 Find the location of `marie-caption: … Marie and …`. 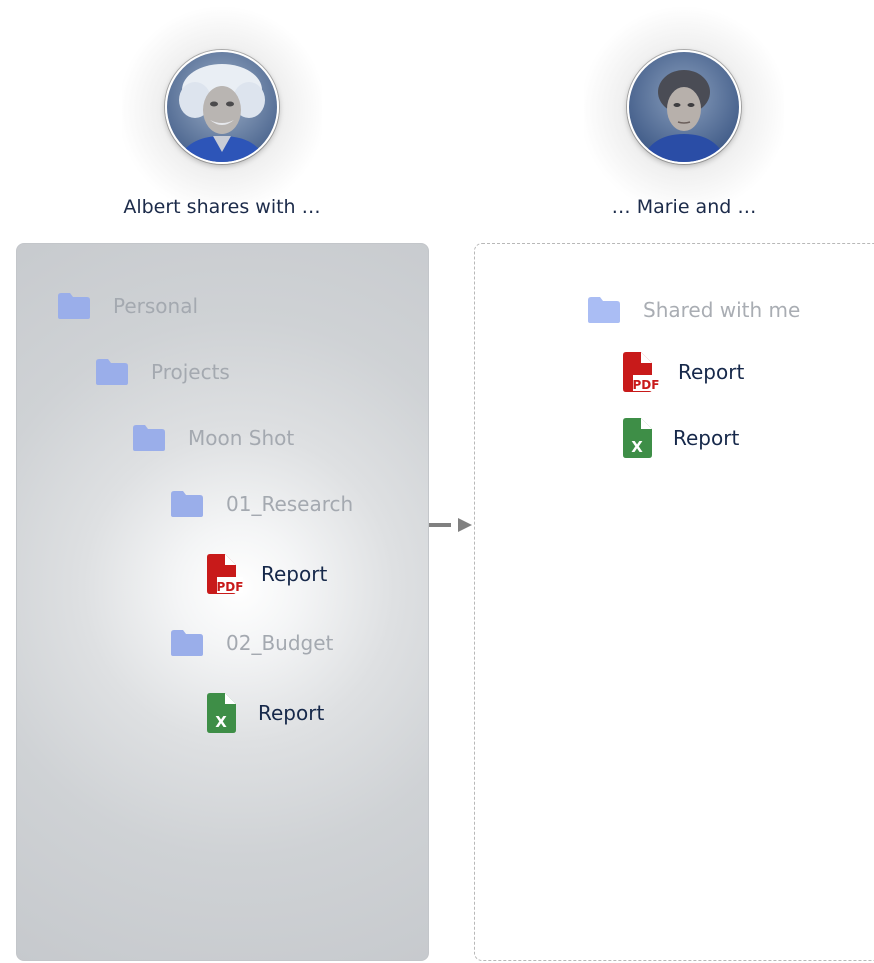

marie-caption: … Marie and … is located at coordinates (684, 207).